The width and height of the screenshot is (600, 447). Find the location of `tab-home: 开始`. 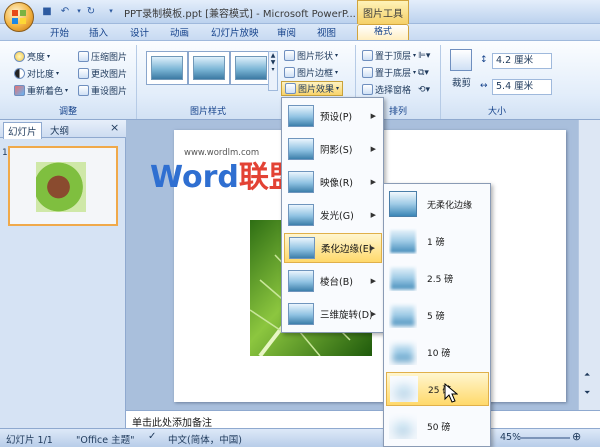

tab-home: 开始 is located at coordinates (59, 32).